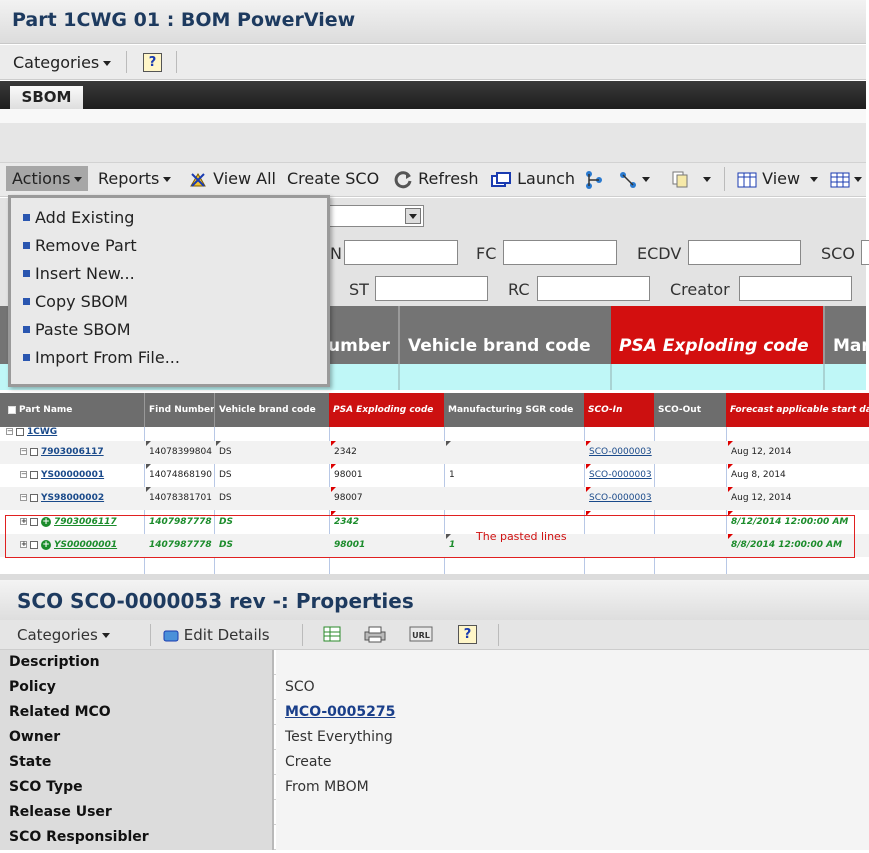 This screenshot has width=869, height=853. Describe the element at coordinates (846, 178) in the screenshot. I see `grid-options-button` at that location.